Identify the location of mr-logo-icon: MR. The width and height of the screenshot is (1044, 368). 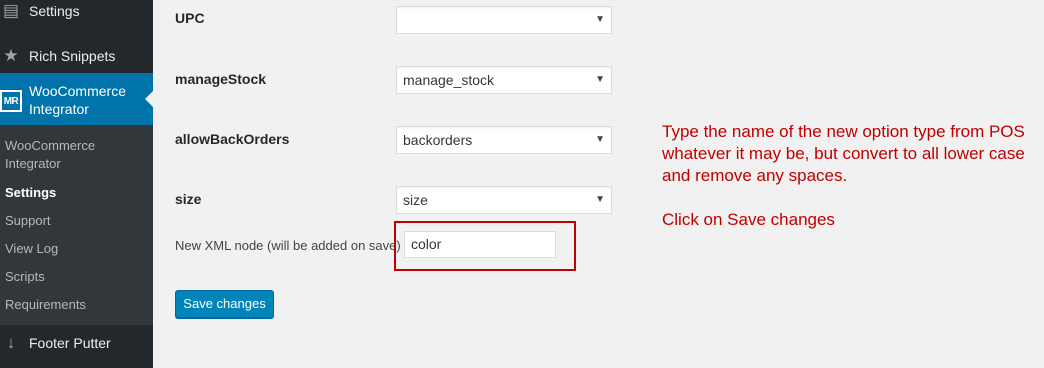
(11, 101).